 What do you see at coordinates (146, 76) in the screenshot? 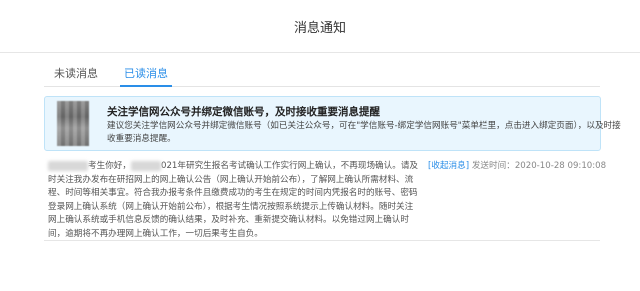
I see `tab-read-messages: 已读消息` at bounding box center [146, 76].